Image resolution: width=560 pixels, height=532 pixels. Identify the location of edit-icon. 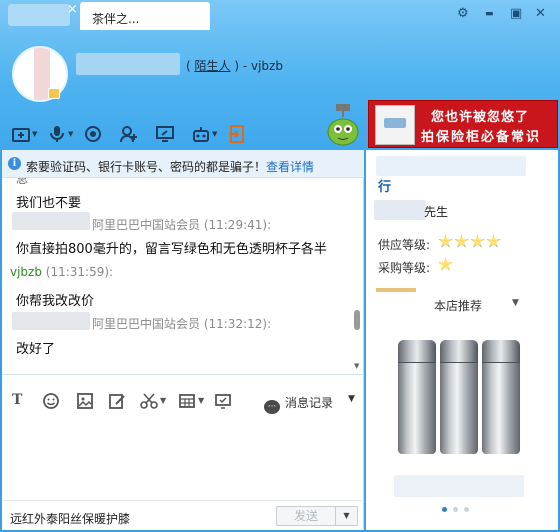
(117, 403).